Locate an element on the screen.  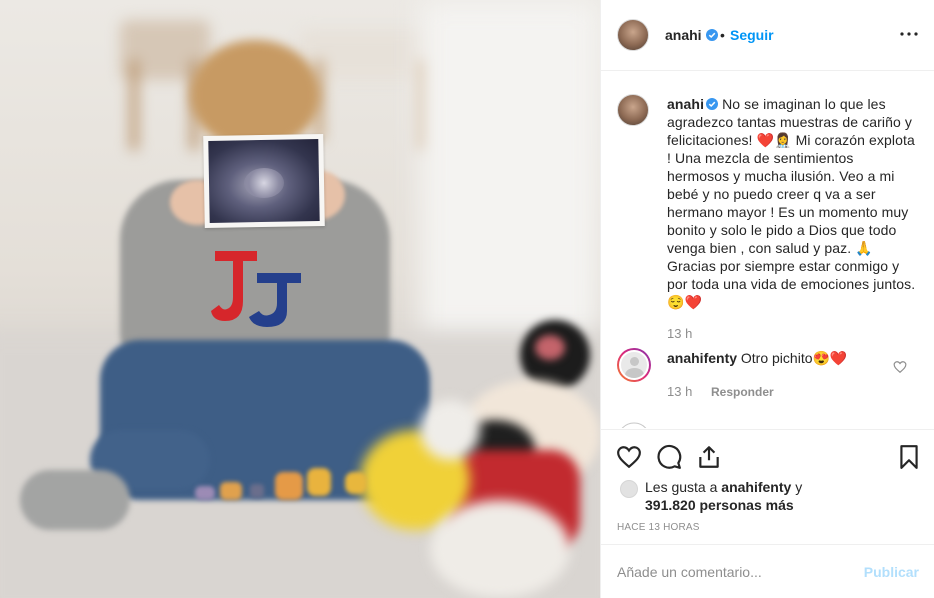
caption-timestamp: 13 h is located at coordinates (679, 333).